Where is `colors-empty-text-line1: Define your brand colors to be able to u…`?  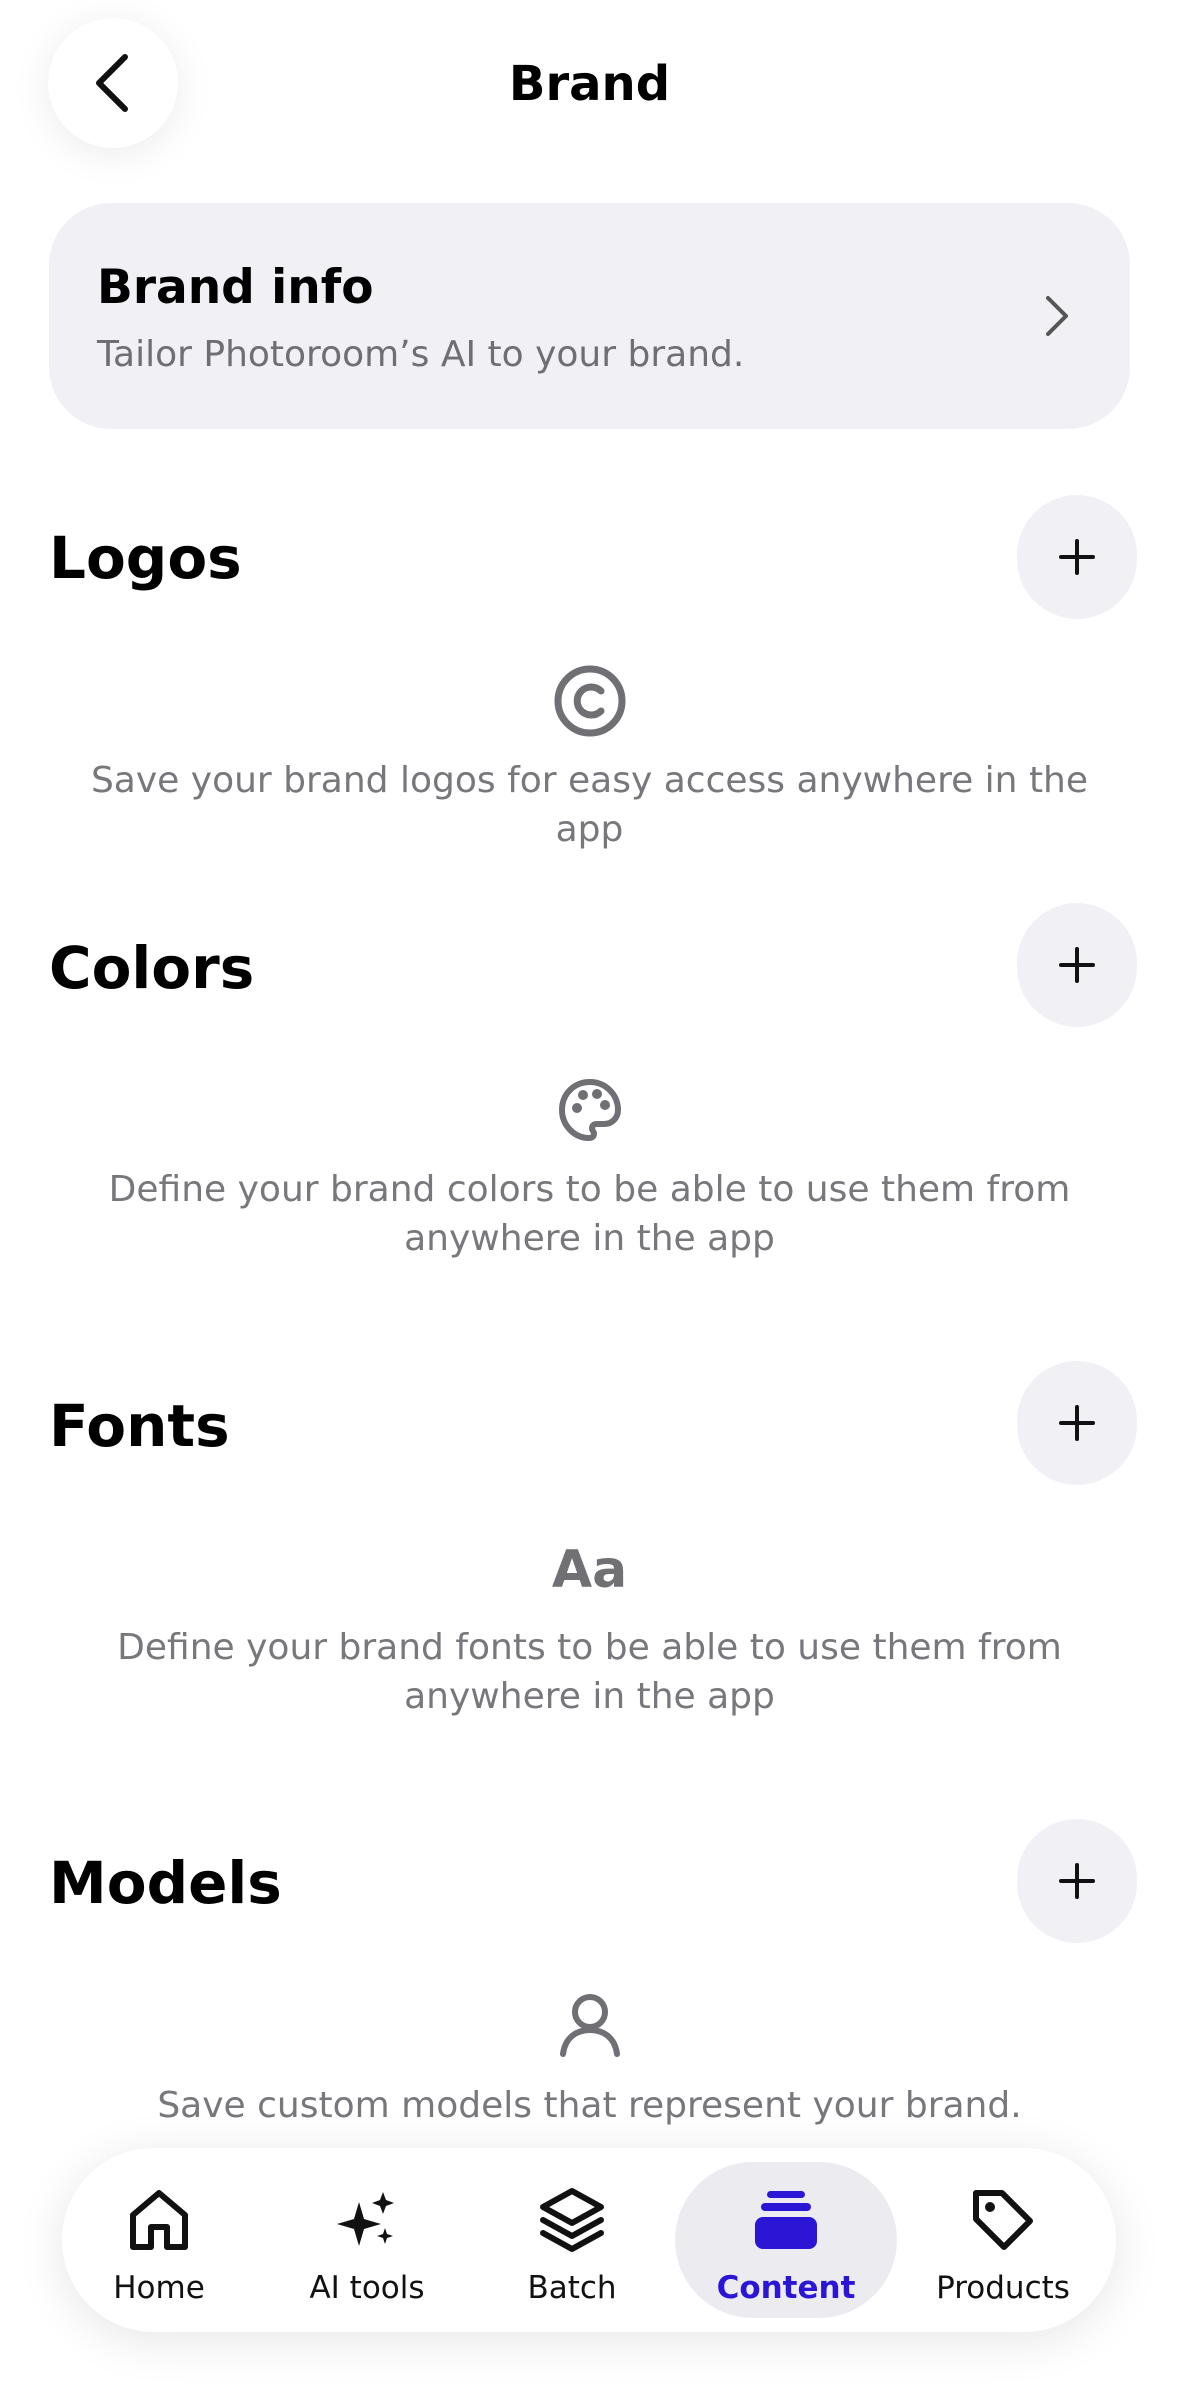
colors-empty-text-line1: Define your brand colors to be able to u… is located at coordinates (589, 1189).